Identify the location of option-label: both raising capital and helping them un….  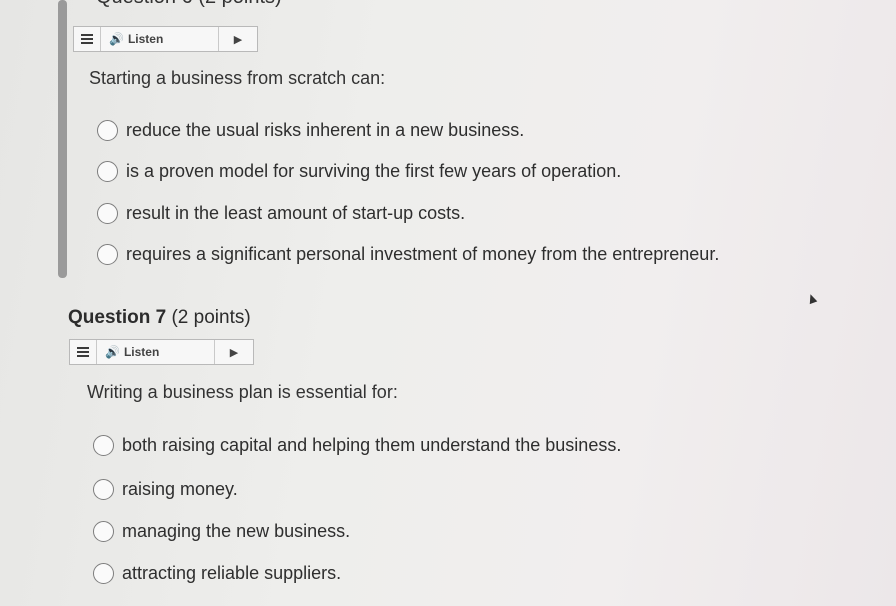
(372, 445).